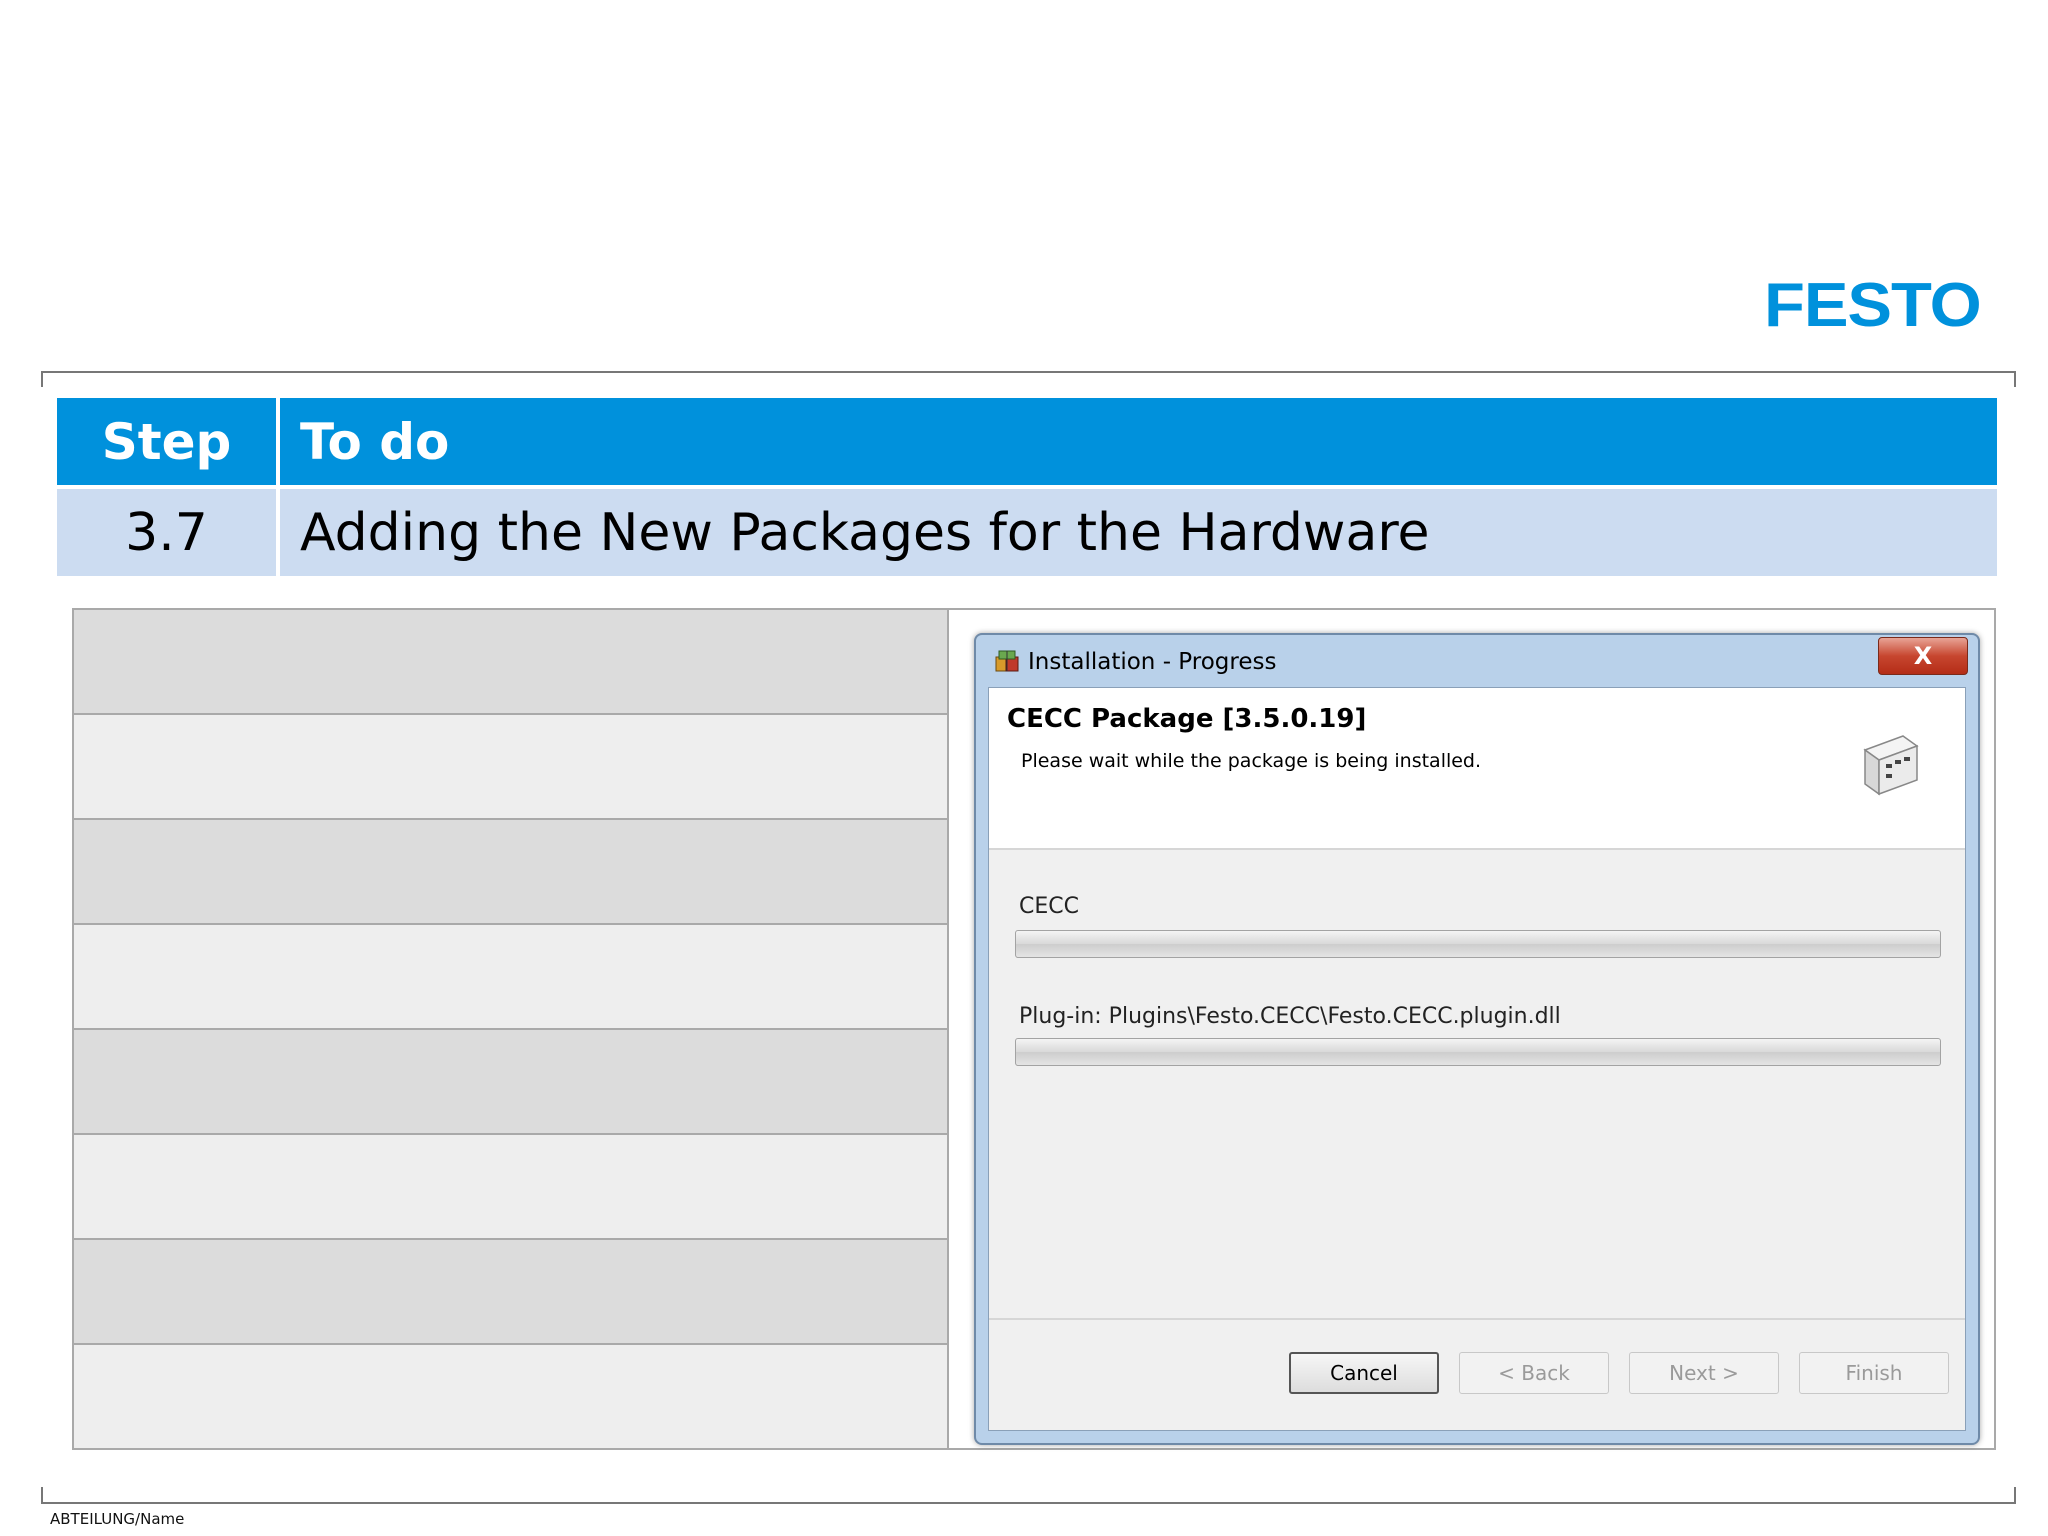 Image resolution: width=2048 pixels, height=1536 pixels. What do you see at coordinates (1152, 662) in the screenshot?
I see `dialog-title: Installation - Progress` at bounding box center [1152, 662].